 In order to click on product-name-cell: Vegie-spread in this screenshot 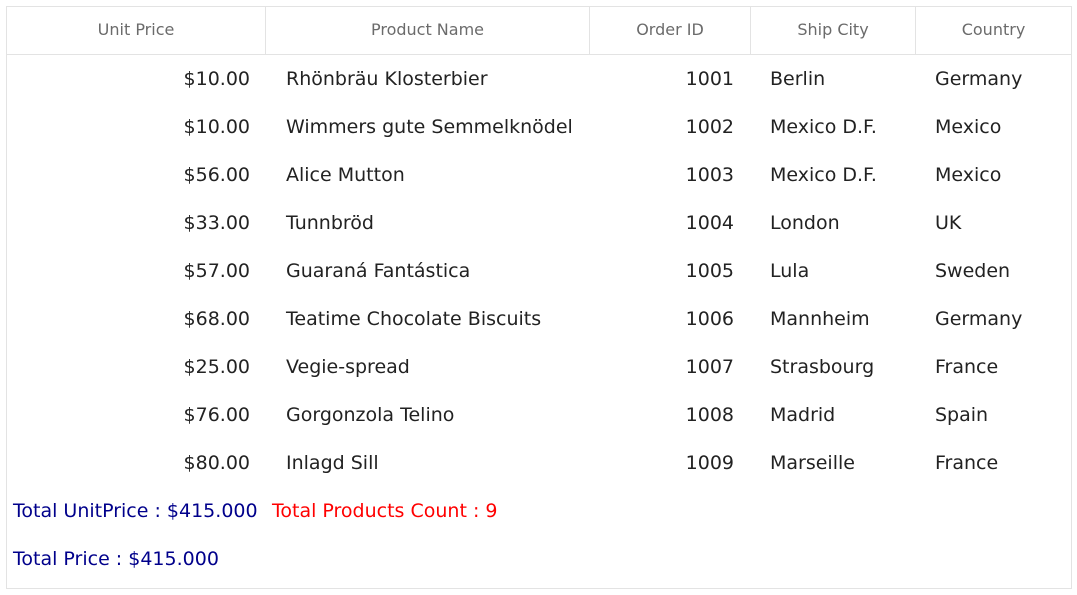, I will do `click(348, 367)`.